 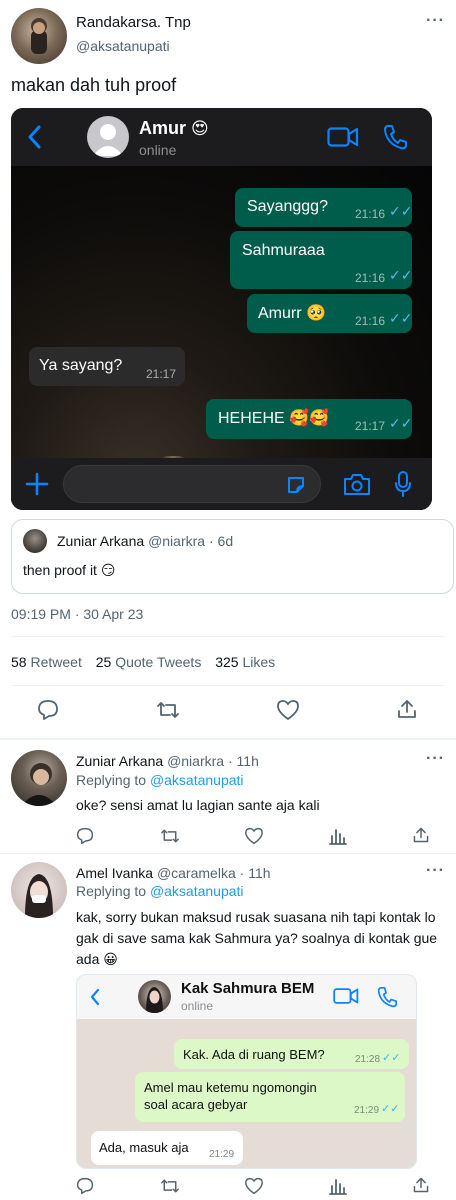 What do you see at coordinates (149, 662) in the screenshot?
I see `quotes-stat: 25 Quote Tweets` at bounding box center [149, 662].